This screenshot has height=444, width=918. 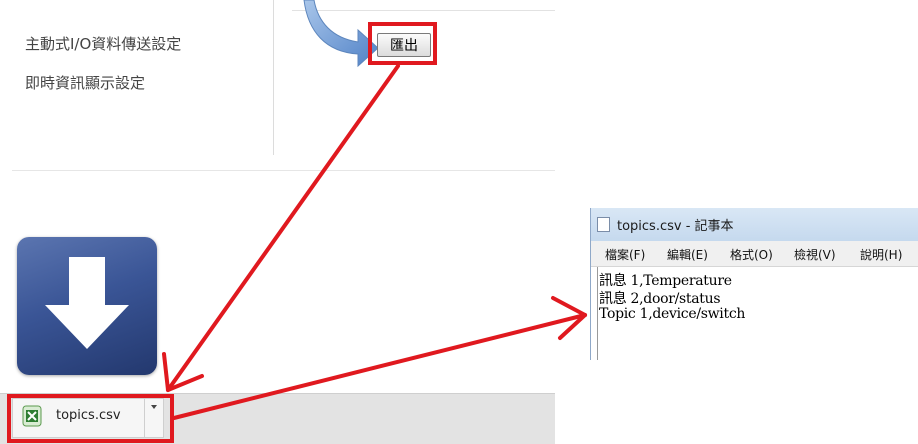 What do you see at coordinates (672, 314) in the screenshot?
I see `text-line: Topic 1,device/switch` at bounding box center [672, 314].